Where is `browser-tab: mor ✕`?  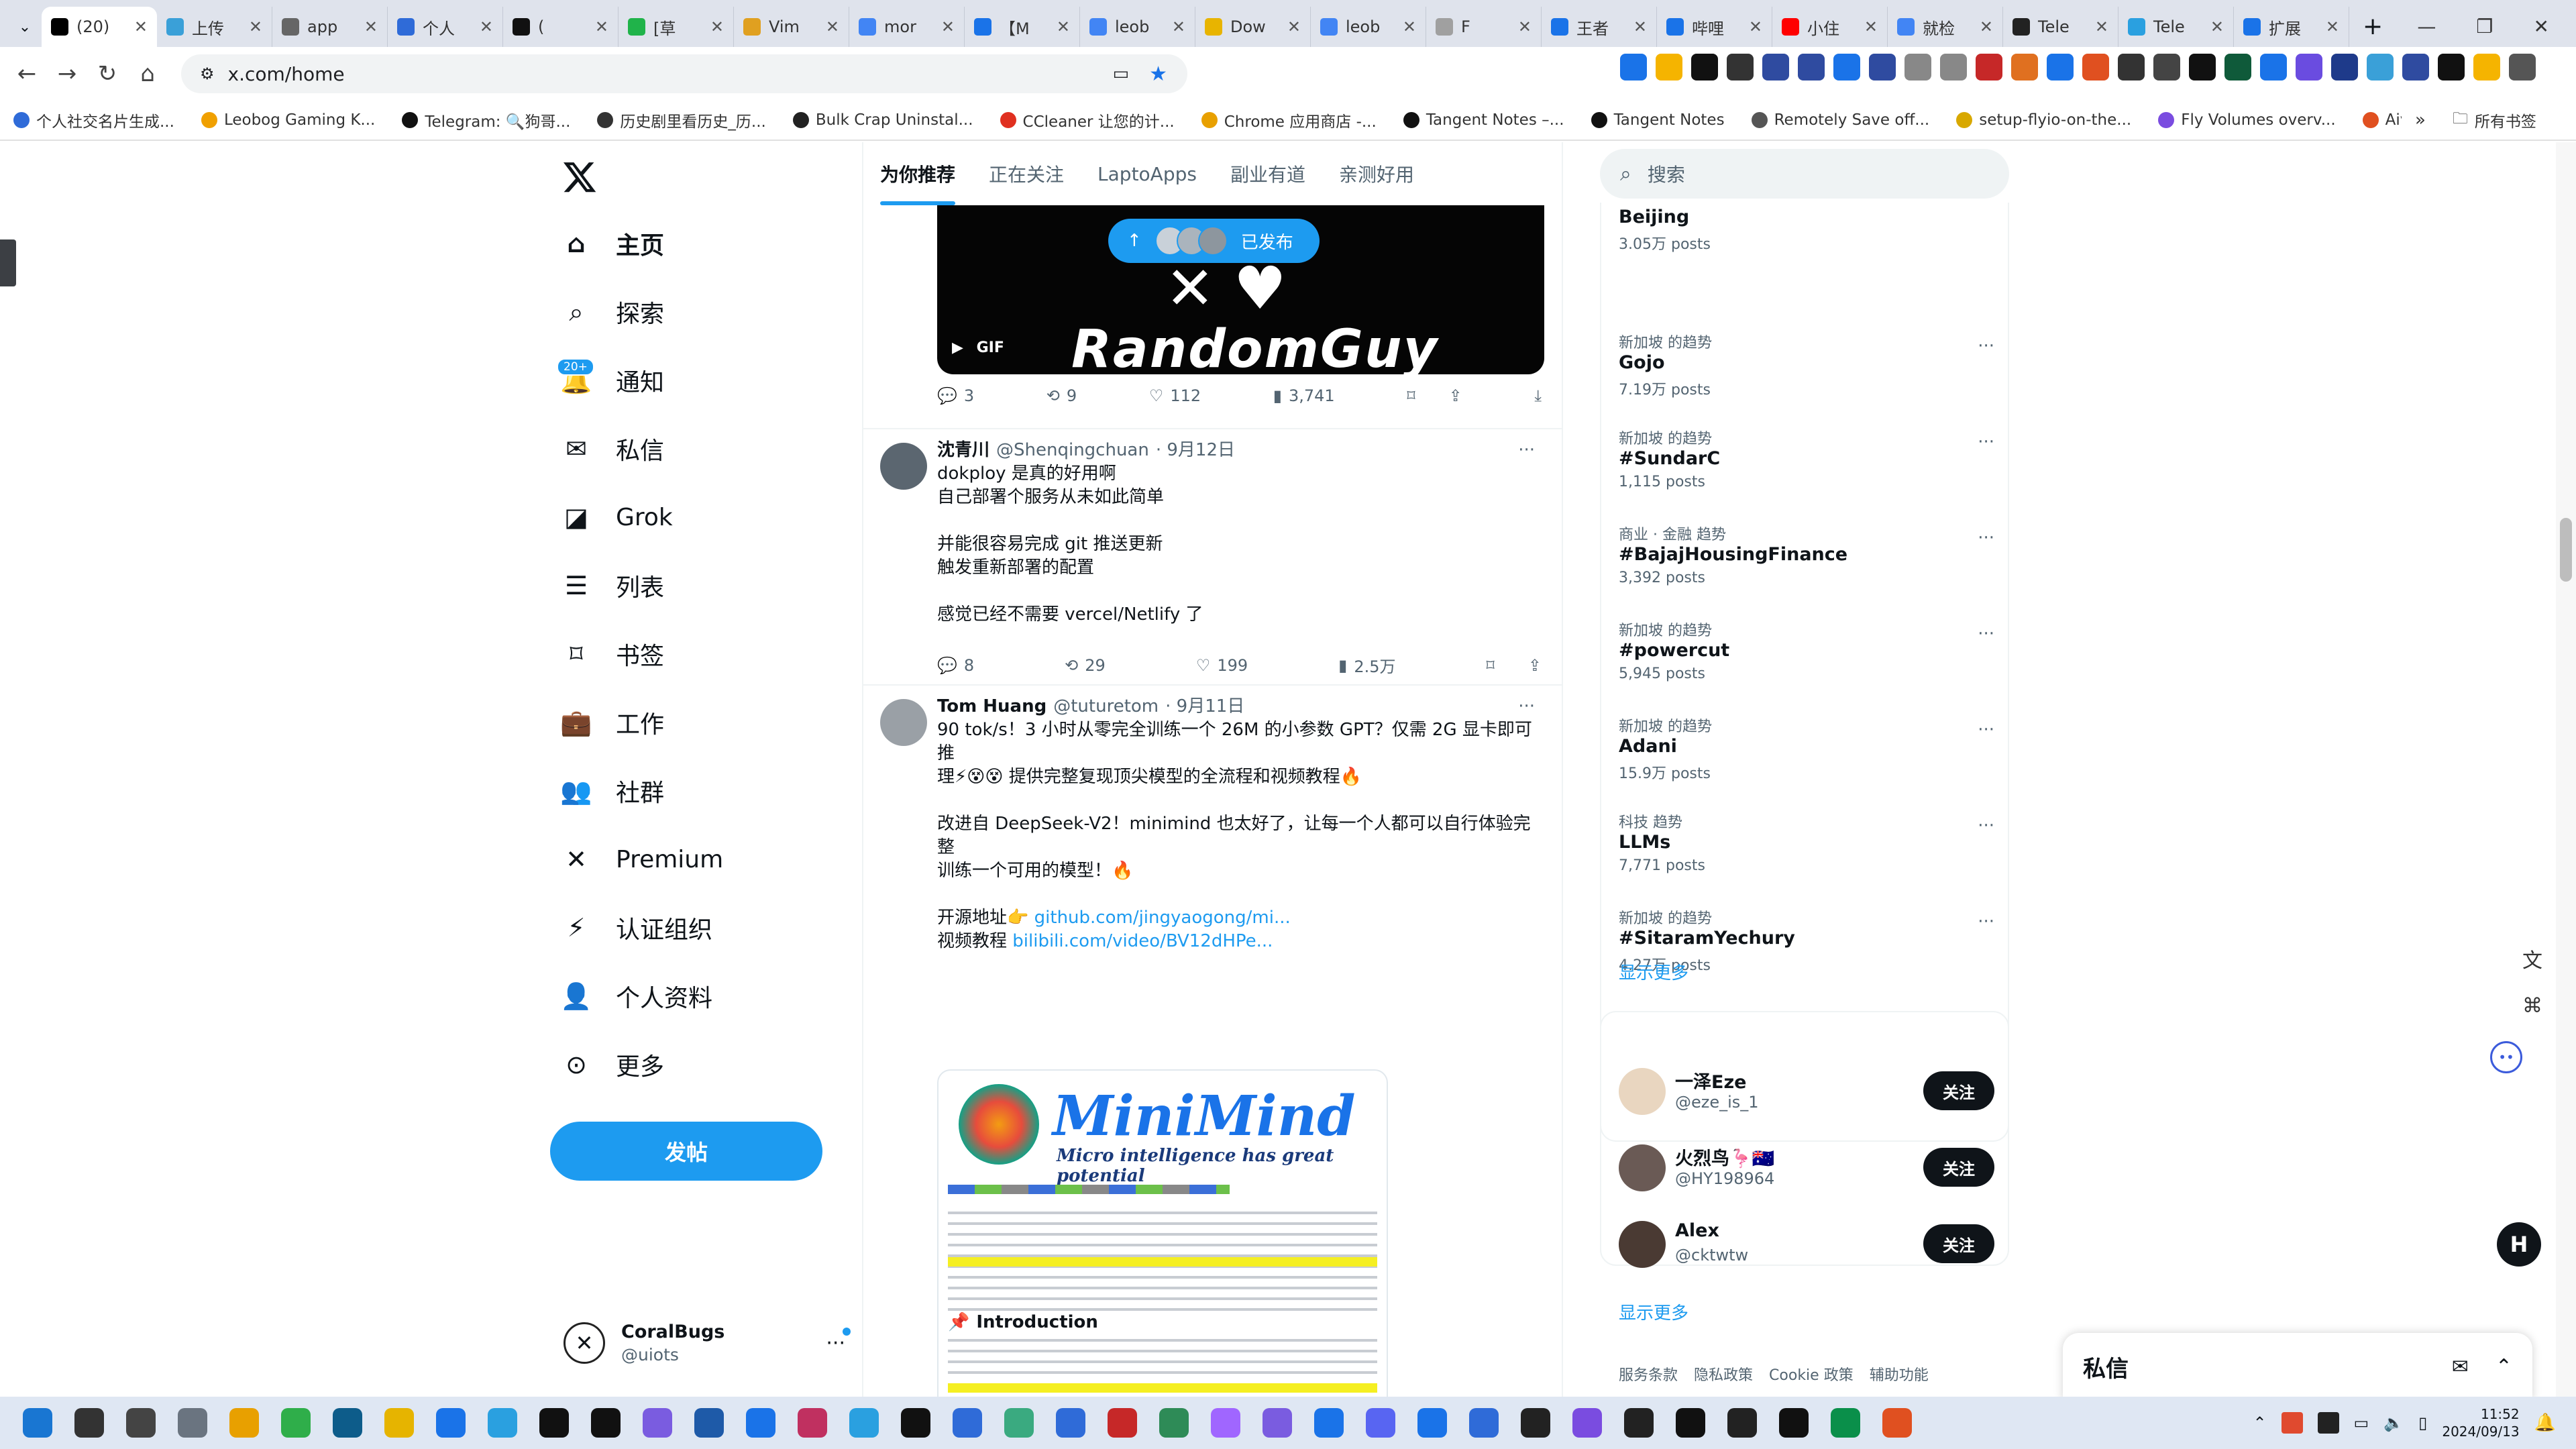
browser-tab: mor ✕ is located at coordinates (907, 27).